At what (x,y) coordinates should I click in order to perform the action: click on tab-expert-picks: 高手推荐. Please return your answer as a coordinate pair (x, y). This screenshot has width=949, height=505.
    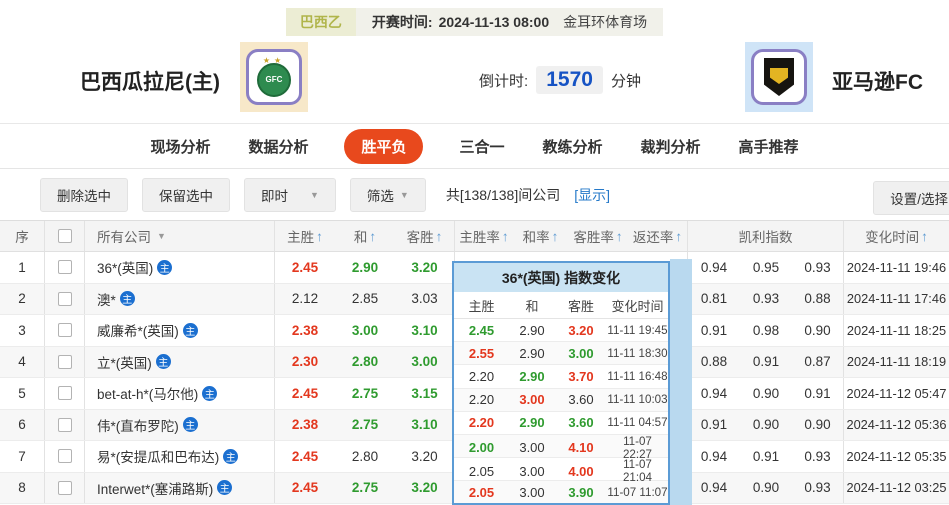
    Looking at the image, I should click on (769, 146).